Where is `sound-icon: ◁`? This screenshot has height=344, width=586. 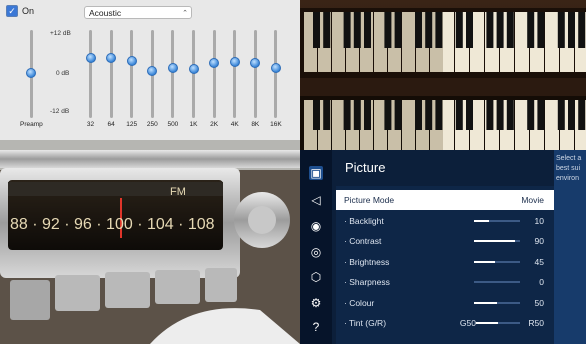
sound-icon: ◁ is located at coordinates (316, 200).